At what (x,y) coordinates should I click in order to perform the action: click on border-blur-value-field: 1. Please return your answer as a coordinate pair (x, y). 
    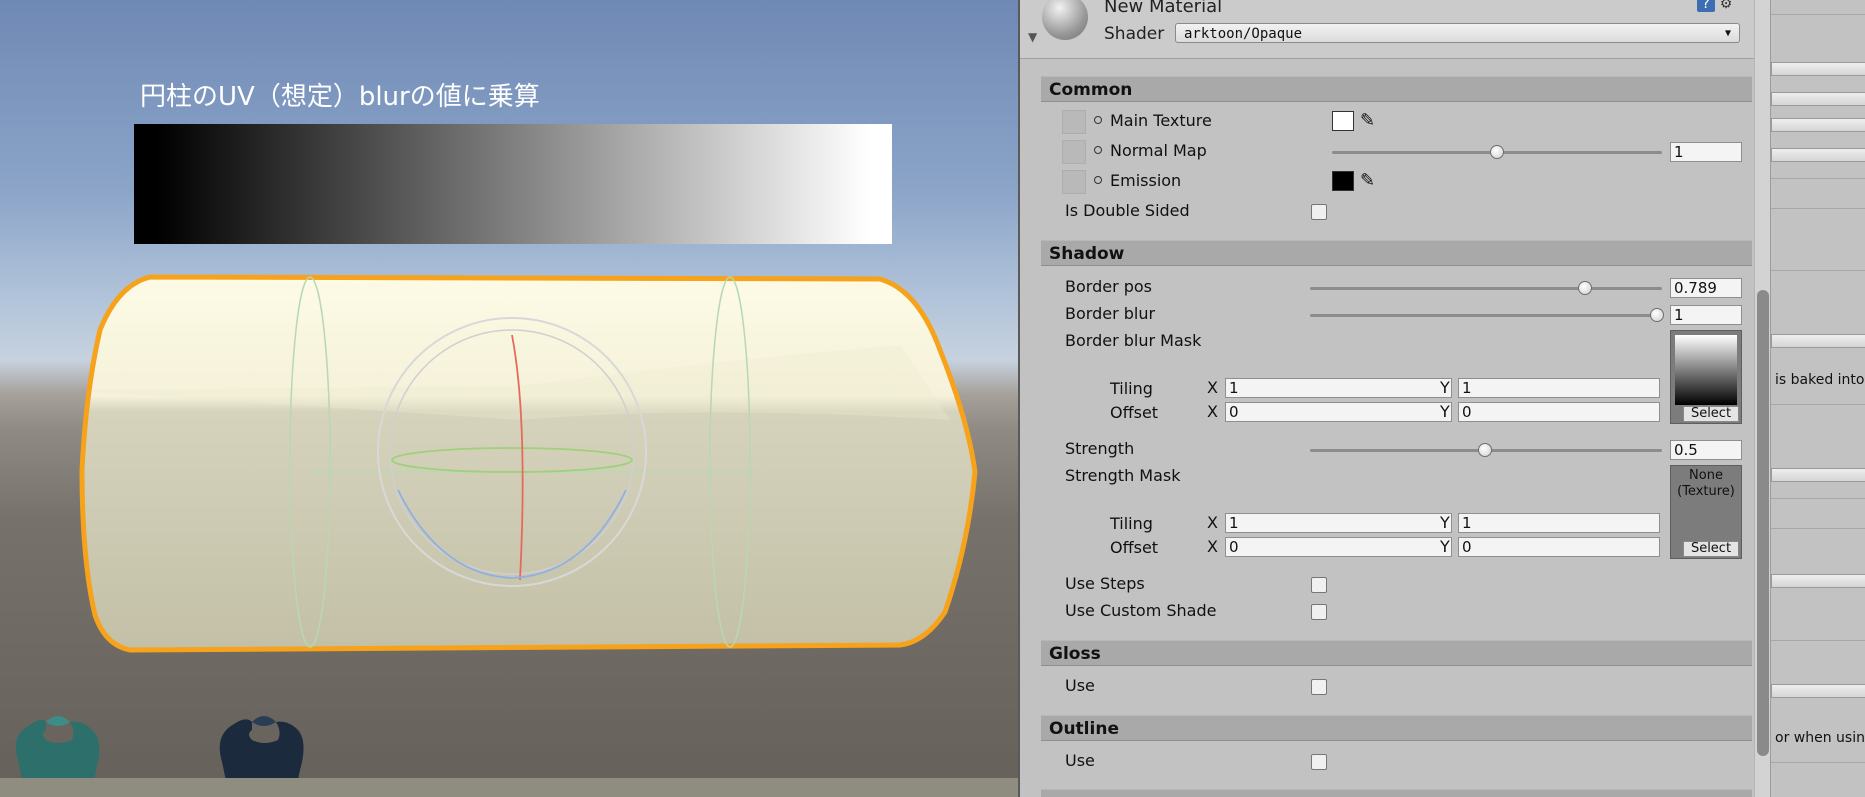
    Looking at the image, I should click on (1706, 315).